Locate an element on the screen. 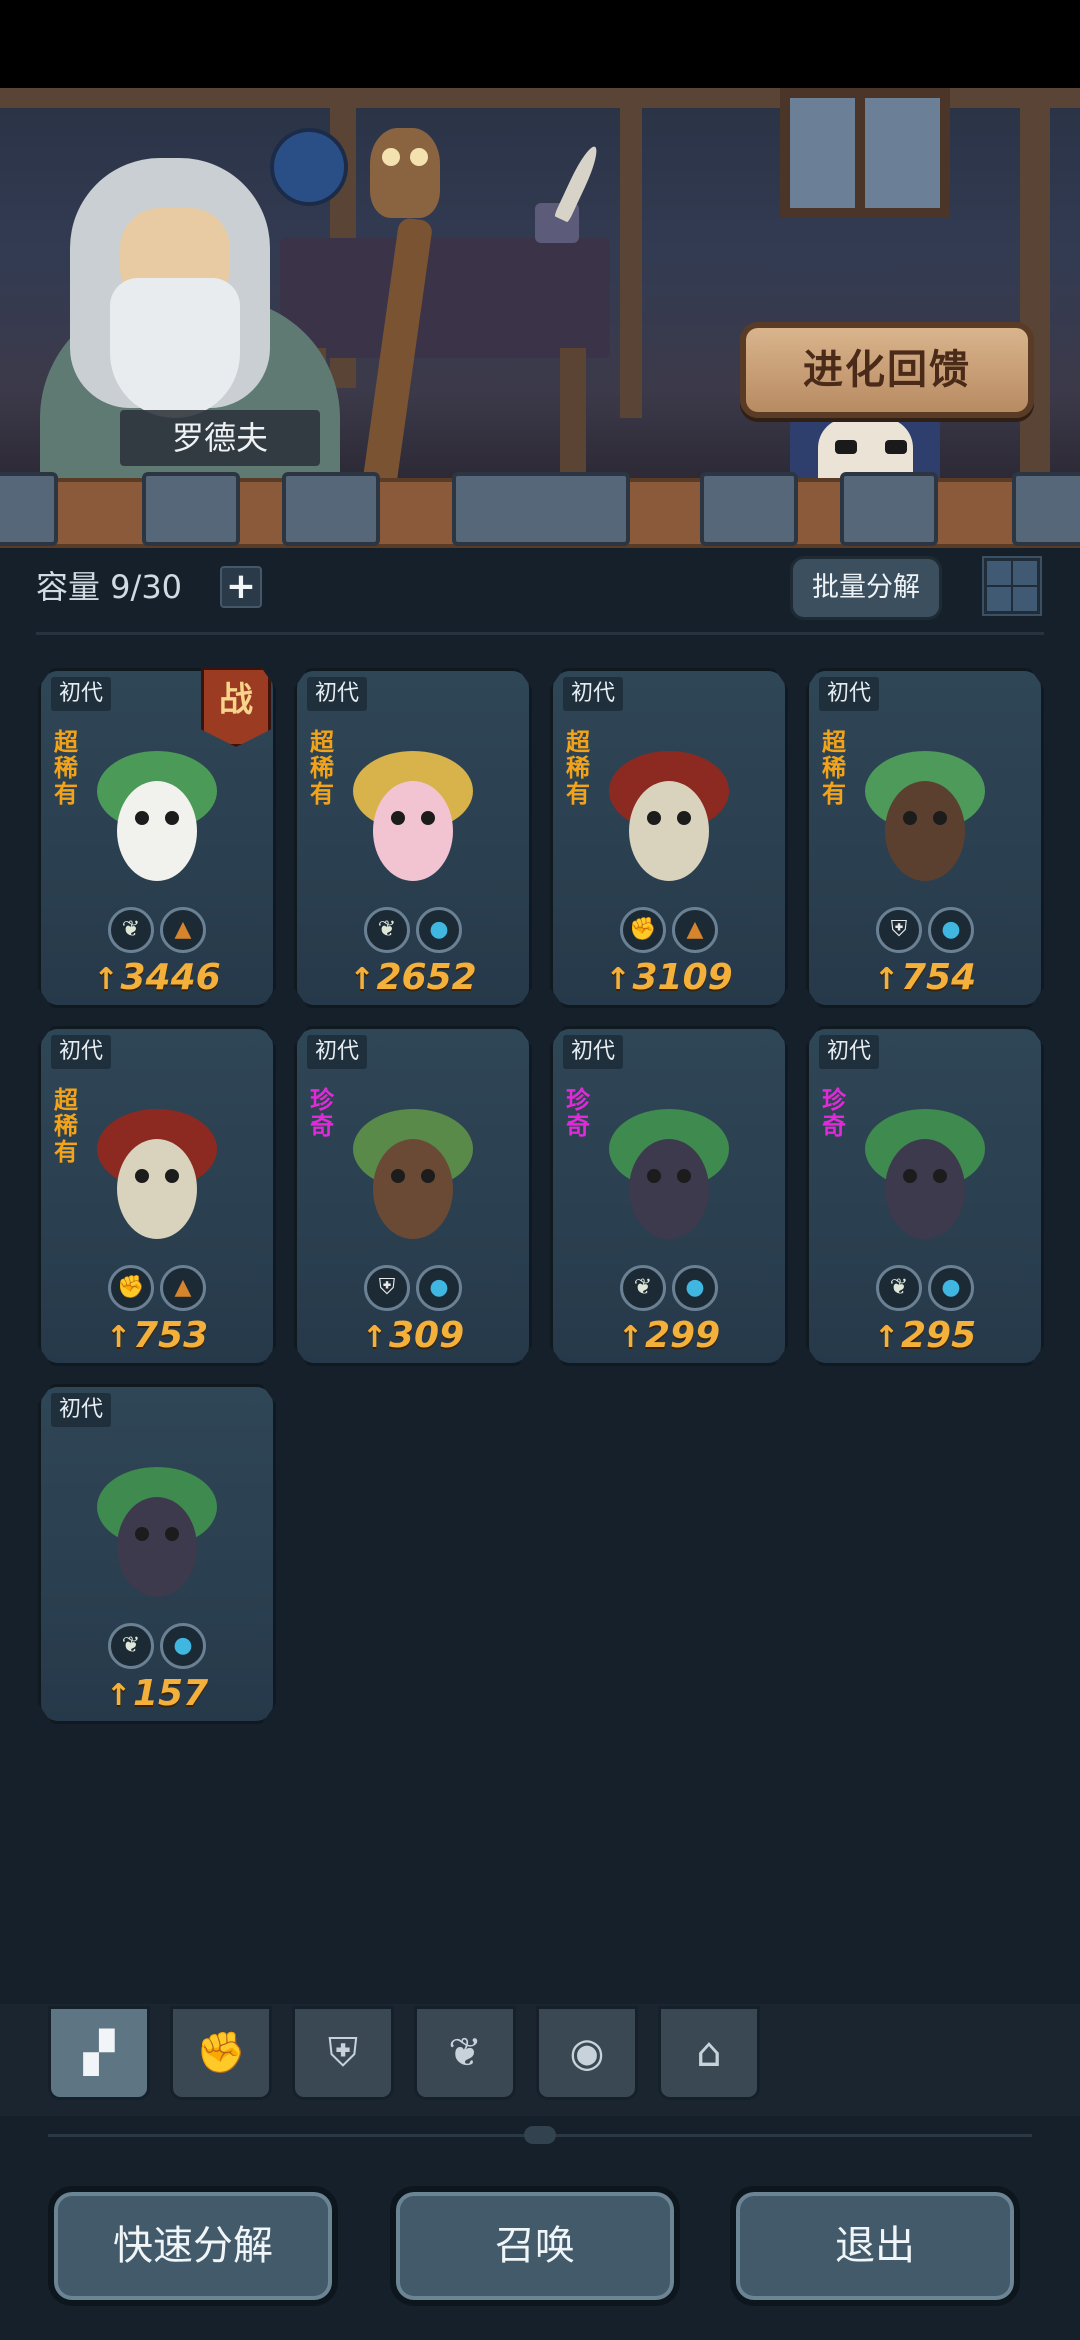  creature-card: 初代 珍奇 ❦ ● ↑295 is located at coordinates (925, 1196).